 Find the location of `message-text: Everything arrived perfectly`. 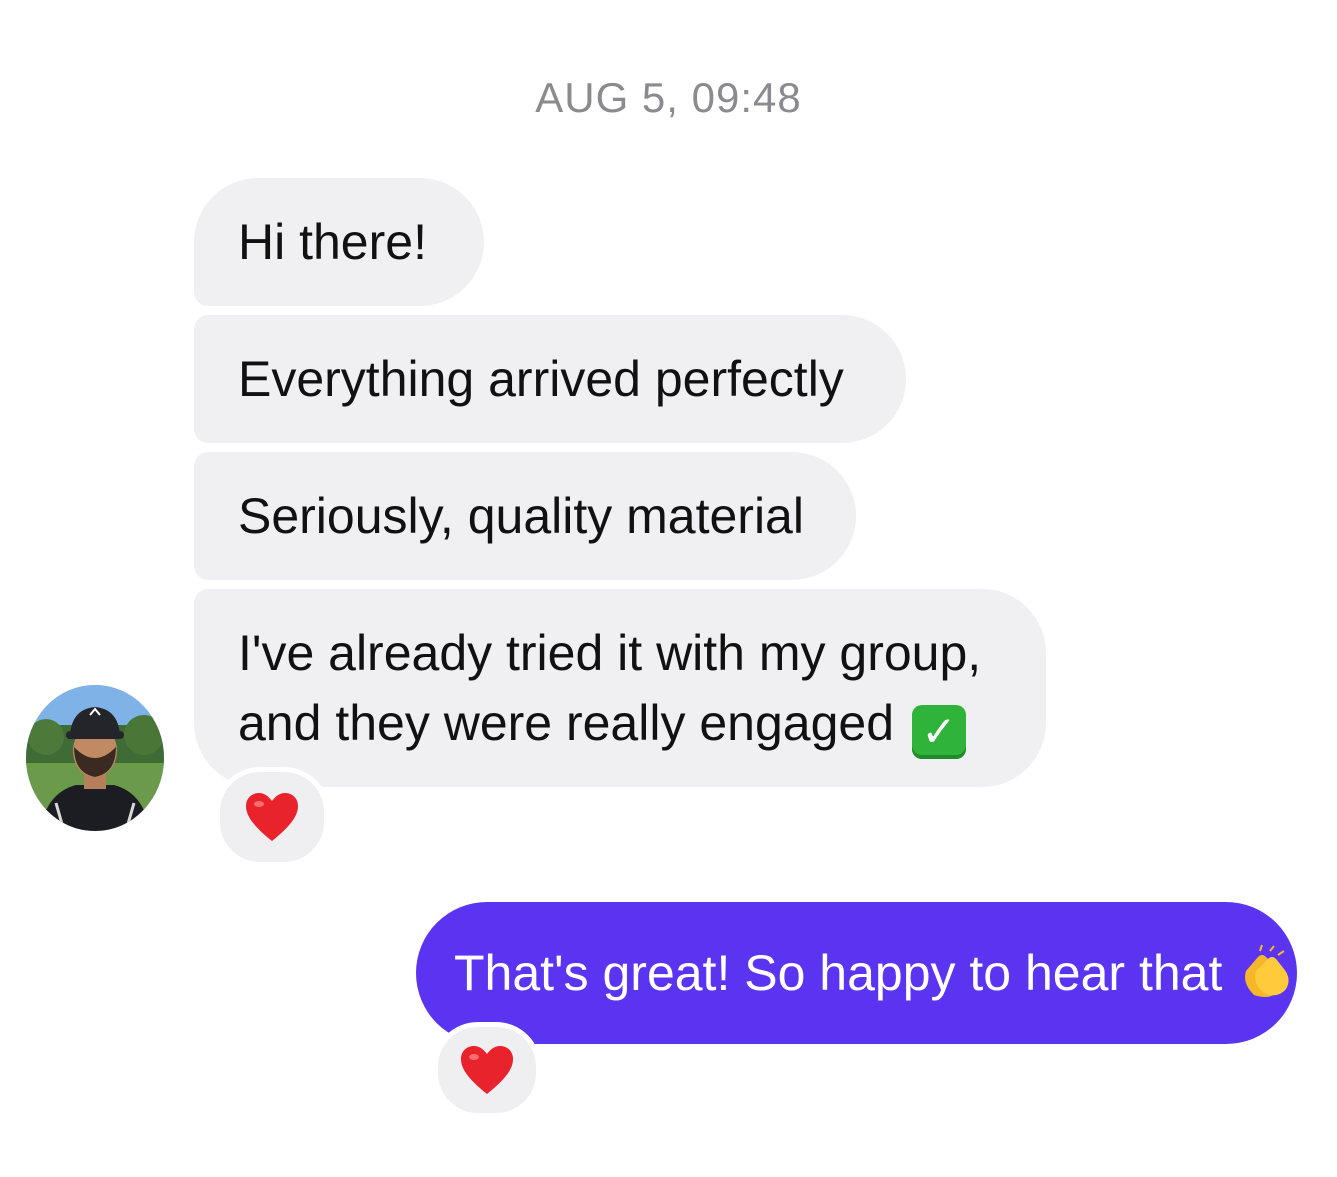

message-text: Everything arrived perfectly is located at coordinates (541, 379).